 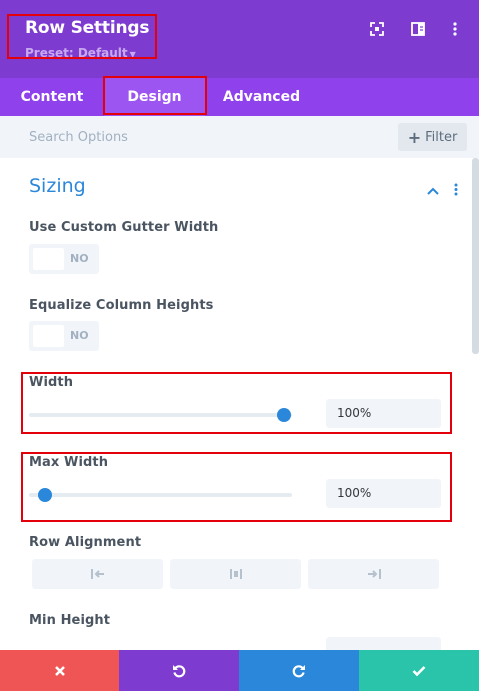 What do you see at coordinates (51, 382) in the screenshot?
I see `width-label: Width` at bounding box center [51, 382].